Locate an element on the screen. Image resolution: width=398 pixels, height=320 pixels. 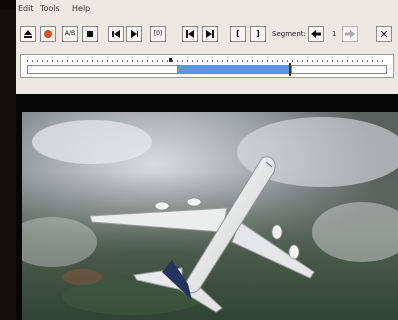
play-button is located at coordinates (134, 34).